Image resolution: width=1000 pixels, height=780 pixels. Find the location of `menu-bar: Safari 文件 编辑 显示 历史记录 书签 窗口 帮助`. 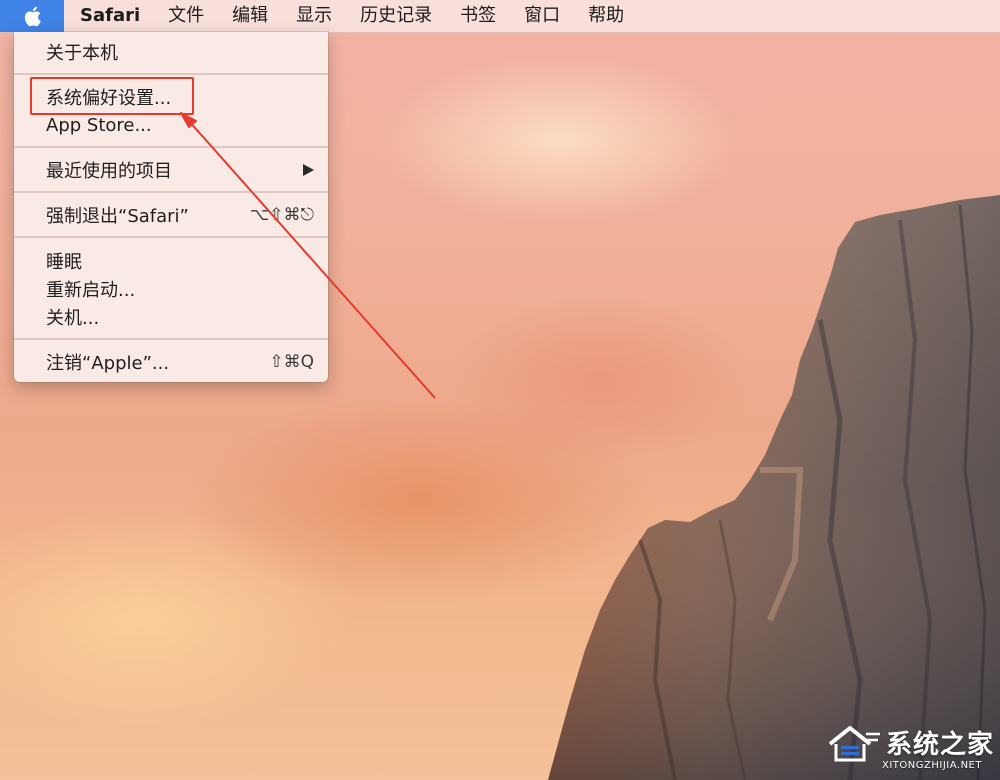

menu-bar: Safari 文件 编辑 显示 历史记录 书签 窗口 帮助 is located at coordinates (500, 16).